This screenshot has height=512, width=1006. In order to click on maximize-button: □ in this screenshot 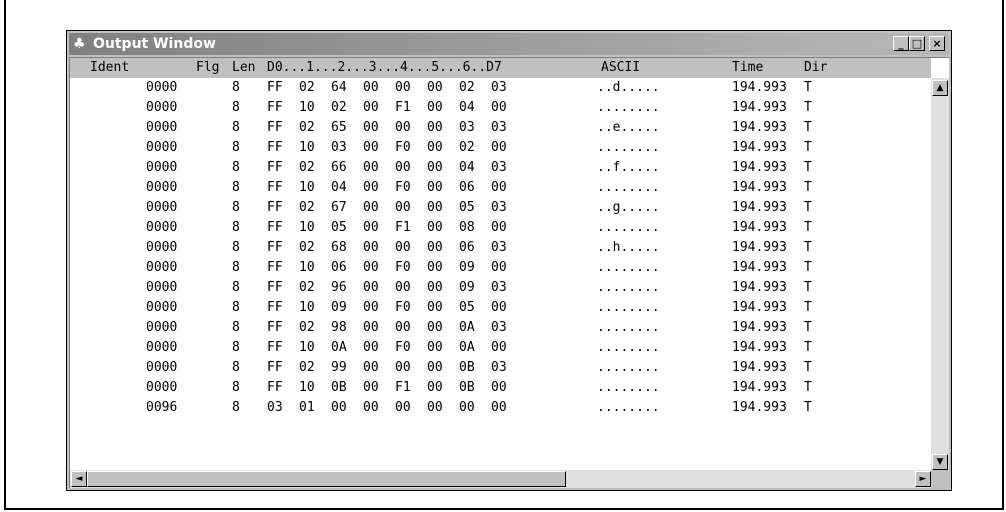, I will do `click(917, 43)`.